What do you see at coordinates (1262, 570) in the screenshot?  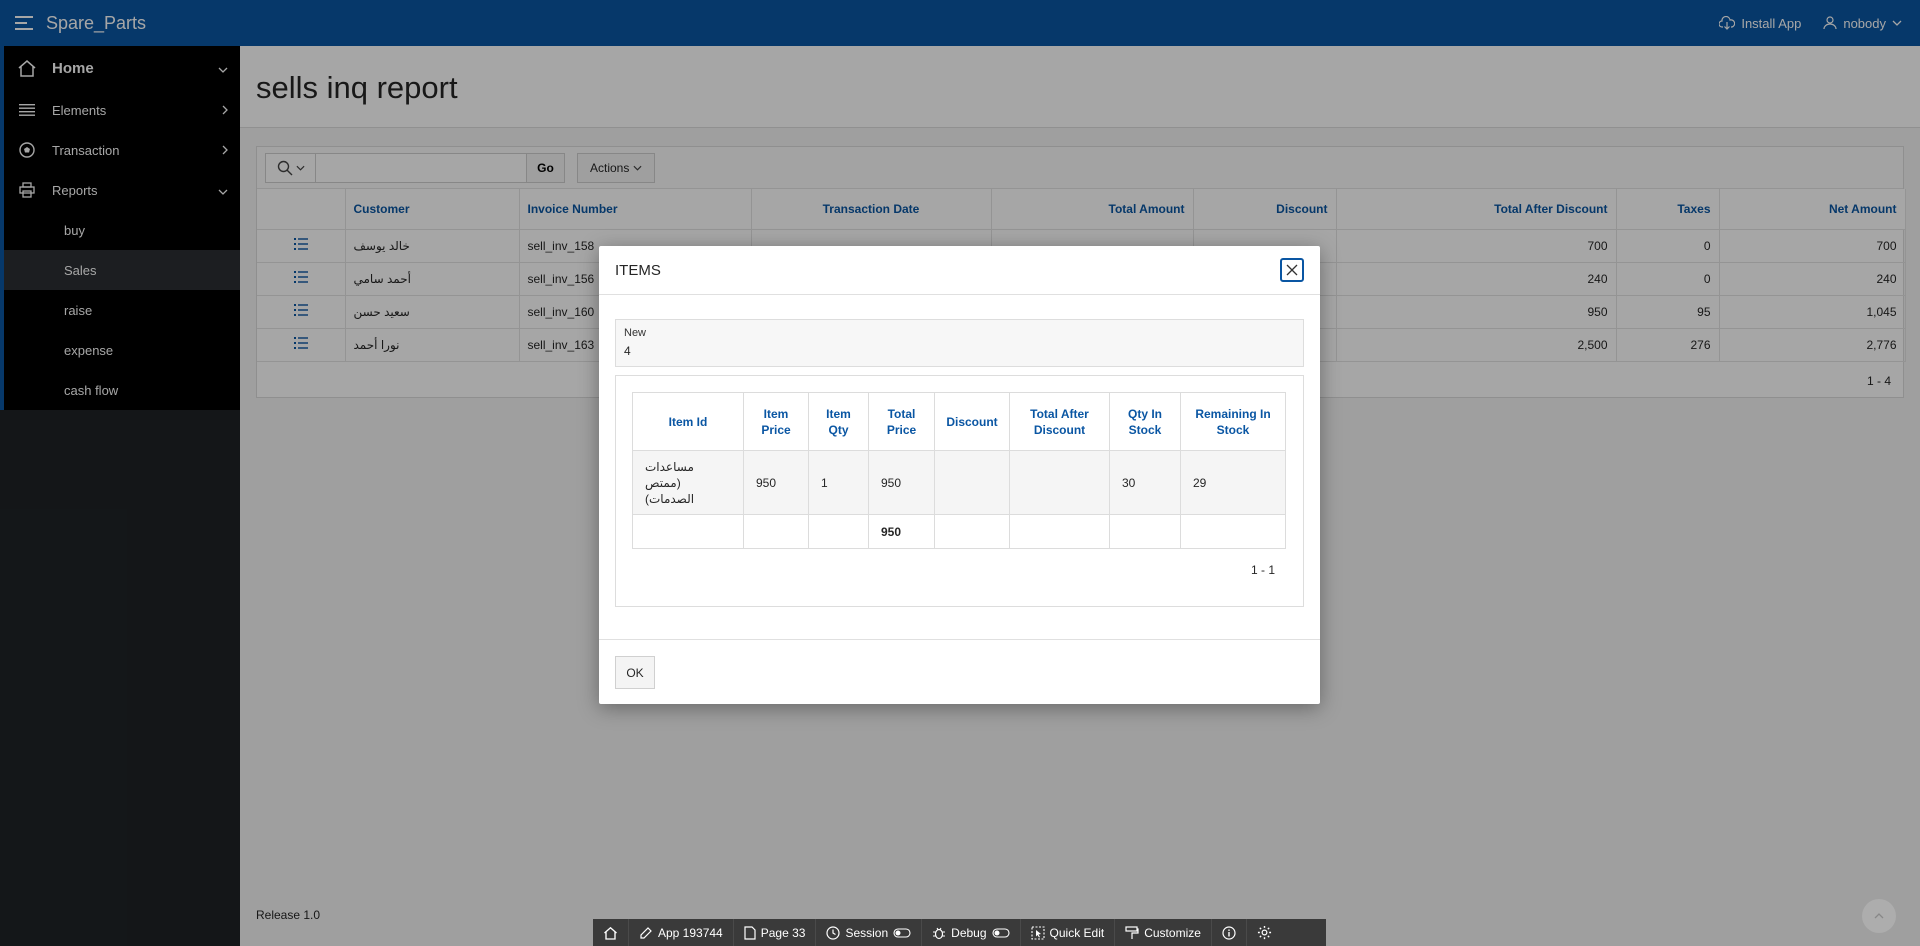 I see `items-pagination: 1 - 1` at bounding box center [1262, 570].